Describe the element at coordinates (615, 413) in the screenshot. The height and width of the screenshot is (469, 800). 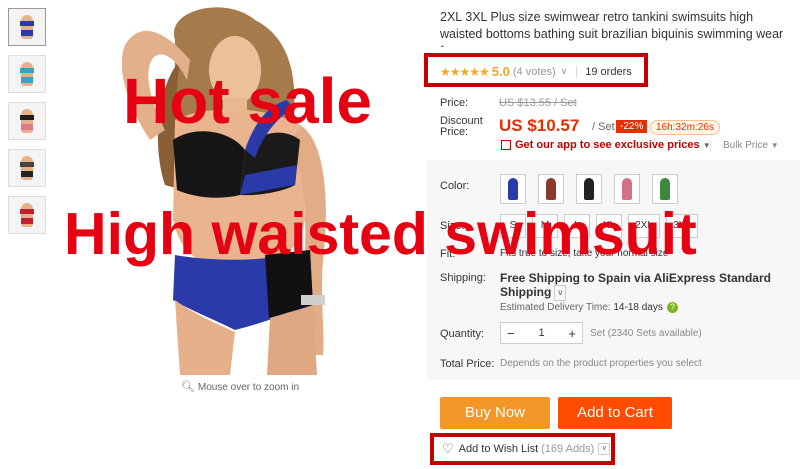
I see `add-to-cart-button: Add to Cart` at that location.